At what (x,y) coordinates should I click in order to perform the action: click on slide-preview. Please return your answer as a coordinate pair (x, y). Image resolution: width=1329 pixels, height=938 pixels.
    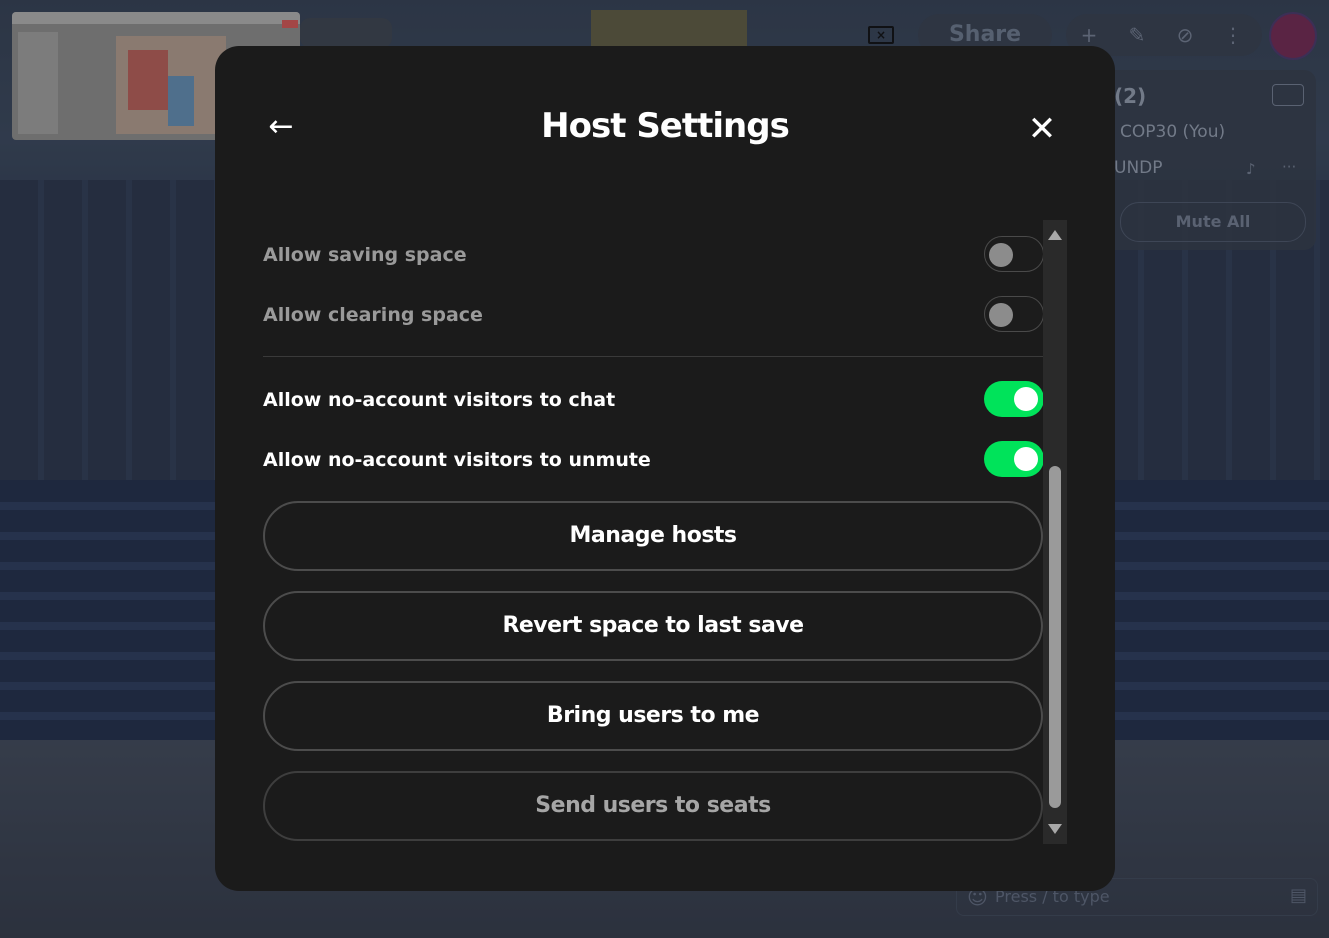
    Looking at the image, I should click on (171, 85).